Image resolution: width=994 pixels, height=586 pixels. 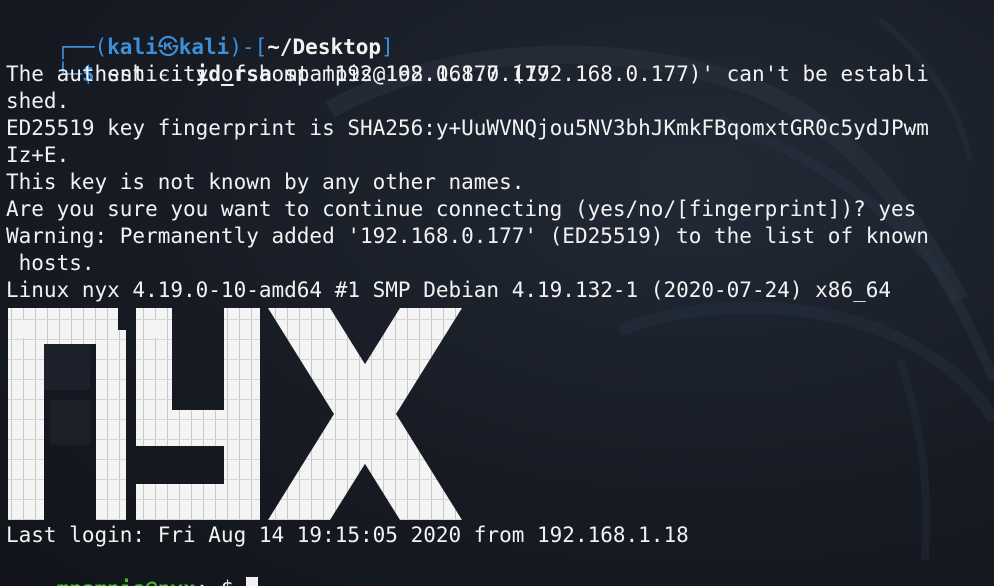 What do you see at coordinates (67, 414) in the screenshot?
I see `banner-letter-n` at bounding box center [67, 414].